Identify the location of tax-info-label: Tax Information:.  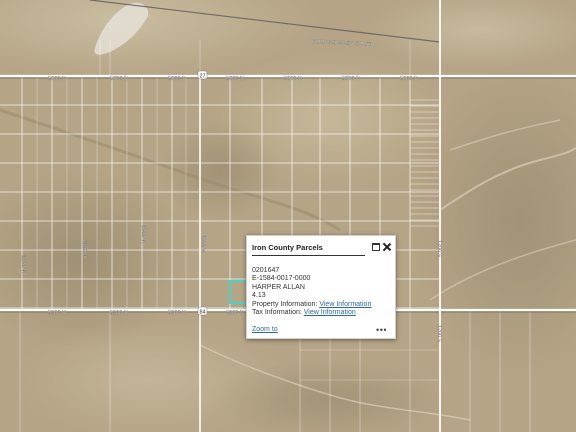
(277, 313).